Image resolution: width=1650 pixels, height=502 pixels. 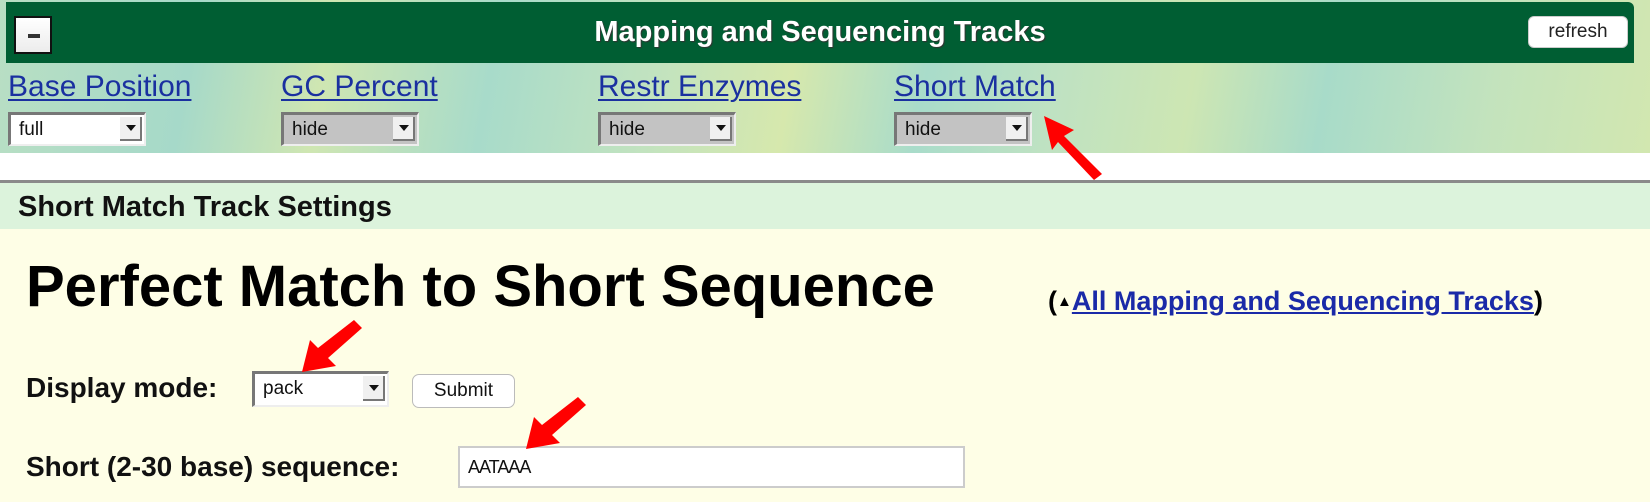 What do you see at coordinates (31, 129) in the screenshot?
I see `selected-value: full` at bounding box center [31, 129].